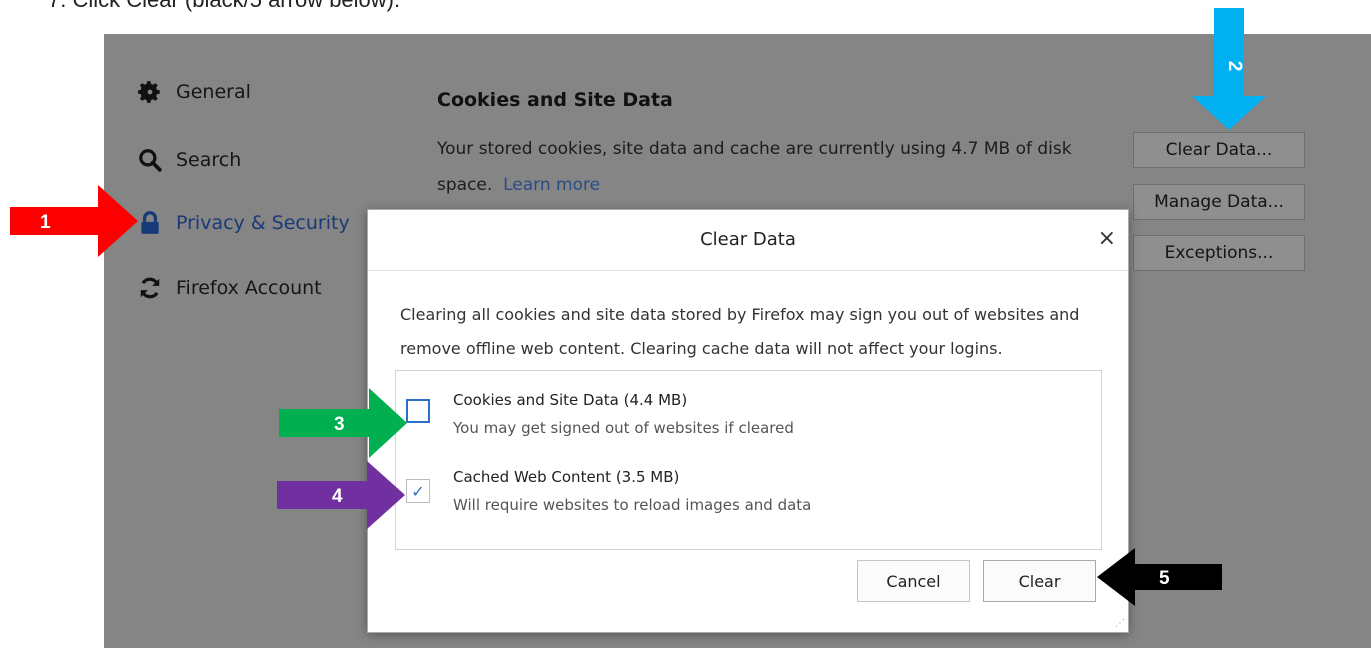 This screenshot has width=1371, height=648. Describe the element at coordinates (566, 477) in the screenshot. I see `option-label: Cached Web Content (3.5 MB)` at that location.